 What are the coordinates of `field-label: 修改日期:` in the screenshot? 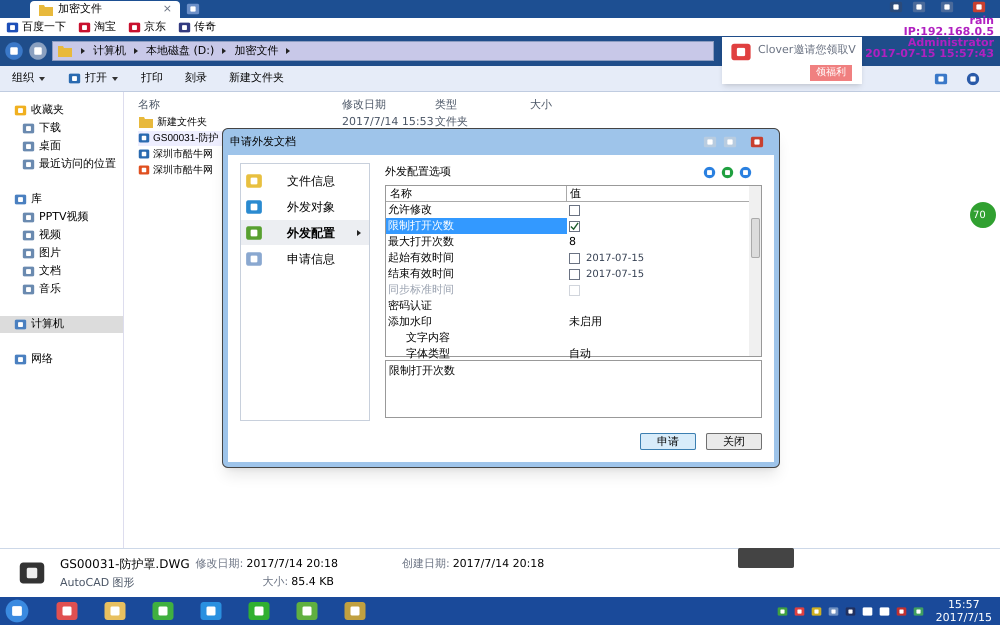 It's located at (220, 564).